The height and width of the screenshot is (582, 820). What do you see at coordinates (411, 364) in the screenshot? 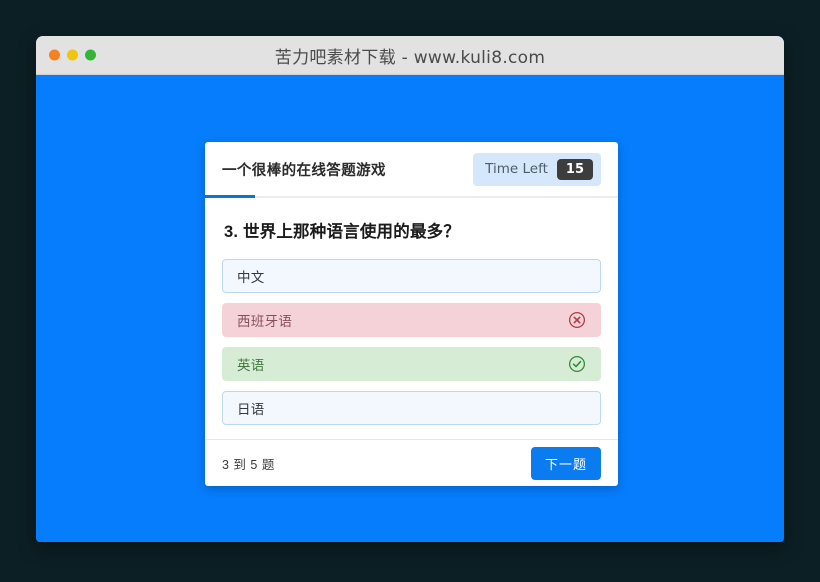
I see `answer-option-3: 英语` at bounding box center [411, 364].